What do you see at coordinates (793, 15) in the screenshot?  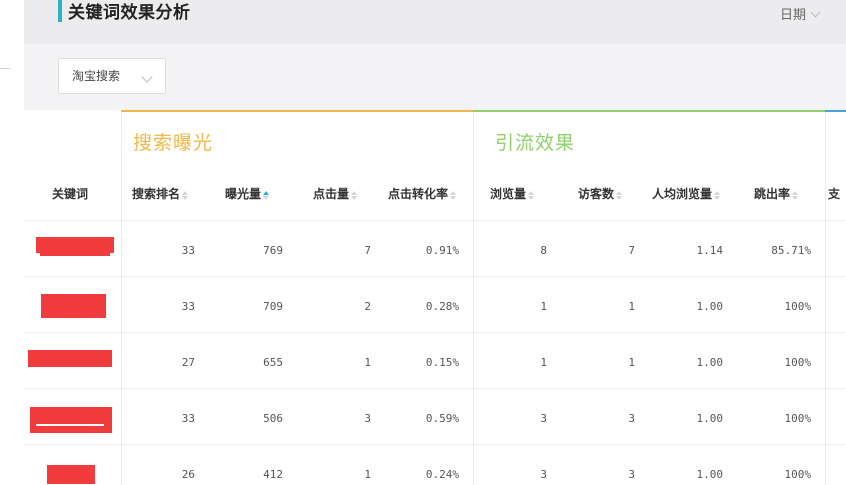 I see `date-selector-label: 日期` at bounding box center [793, 15].